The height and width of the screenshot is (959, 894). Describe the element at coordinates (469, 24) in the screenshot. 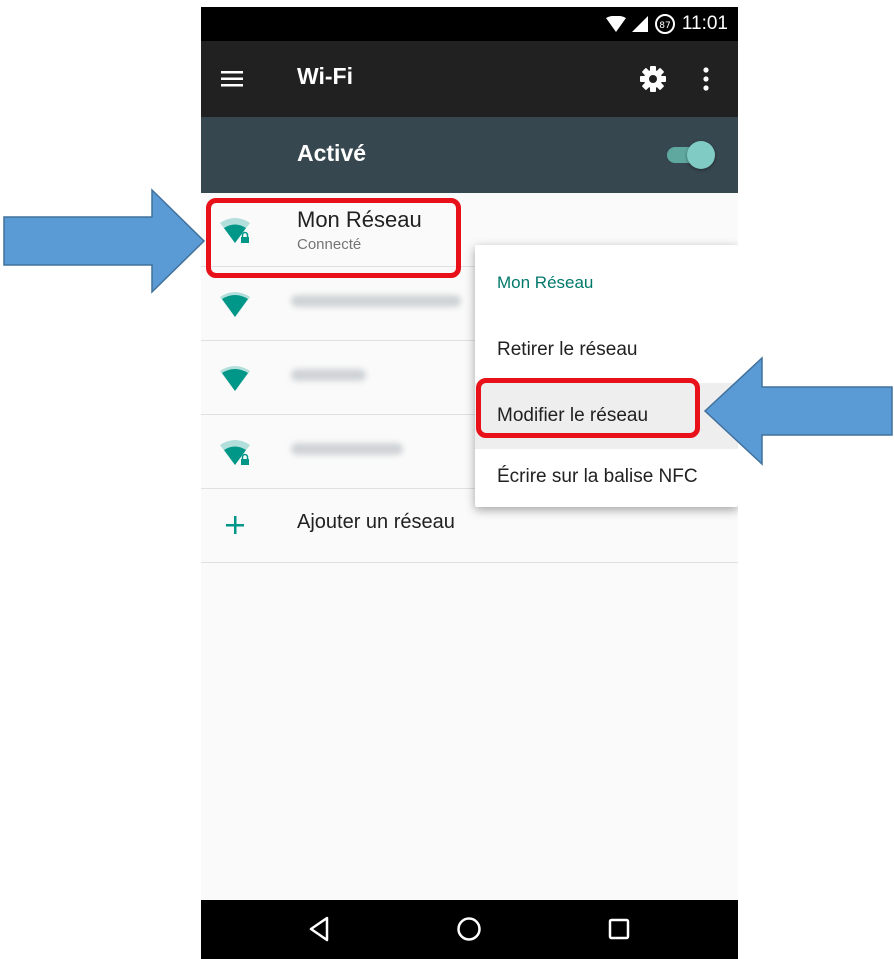

I see `status-bar: 87 11:01` at that location.